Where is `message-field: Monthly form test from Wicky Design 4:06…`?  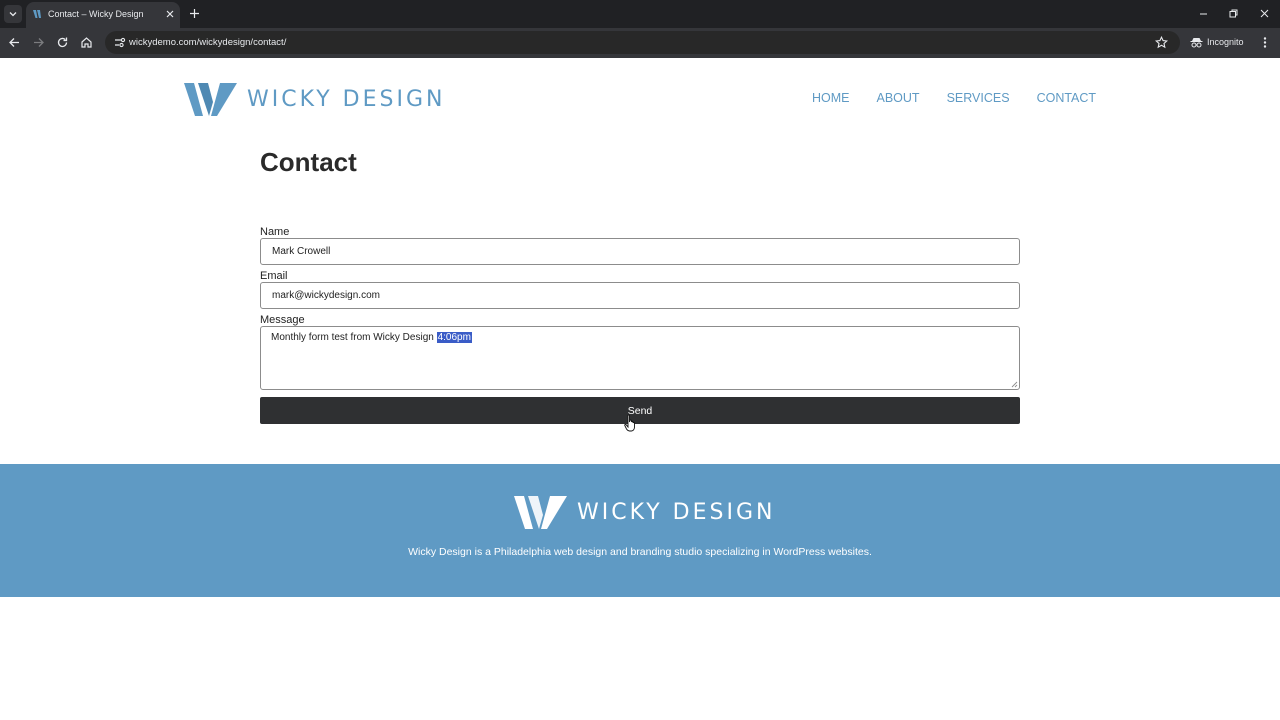 message-field: Monthly form test from Wicky Design 4:06… is located at coordinates (640, 358).